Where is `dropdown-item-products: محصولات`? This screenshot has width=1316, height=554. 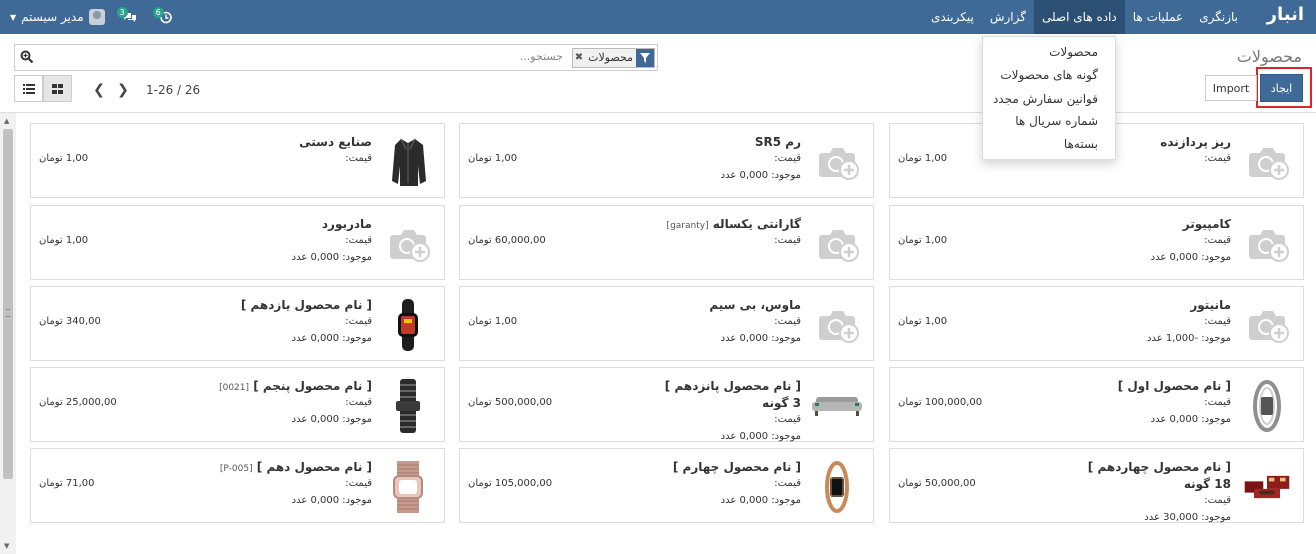
dropdown-item-products: محصولات is located at coordinates (1073, 52).